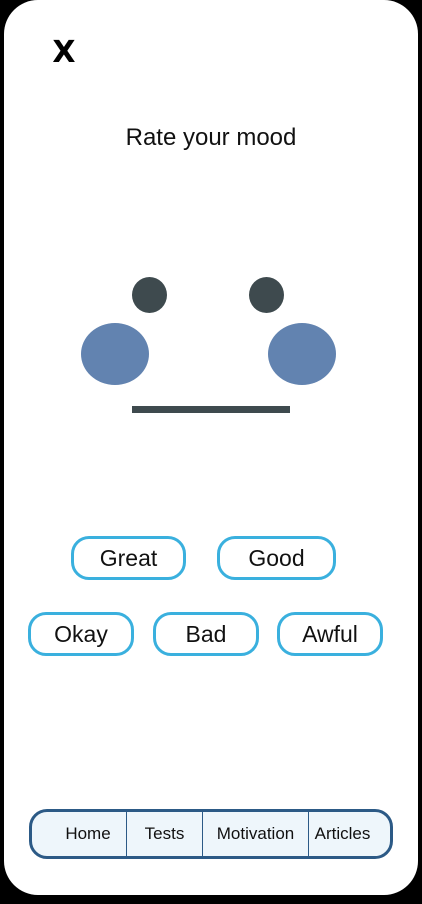 This screenshot has width=422, height=904. I want to click on mood-button-good: Good, so click(276, 558).